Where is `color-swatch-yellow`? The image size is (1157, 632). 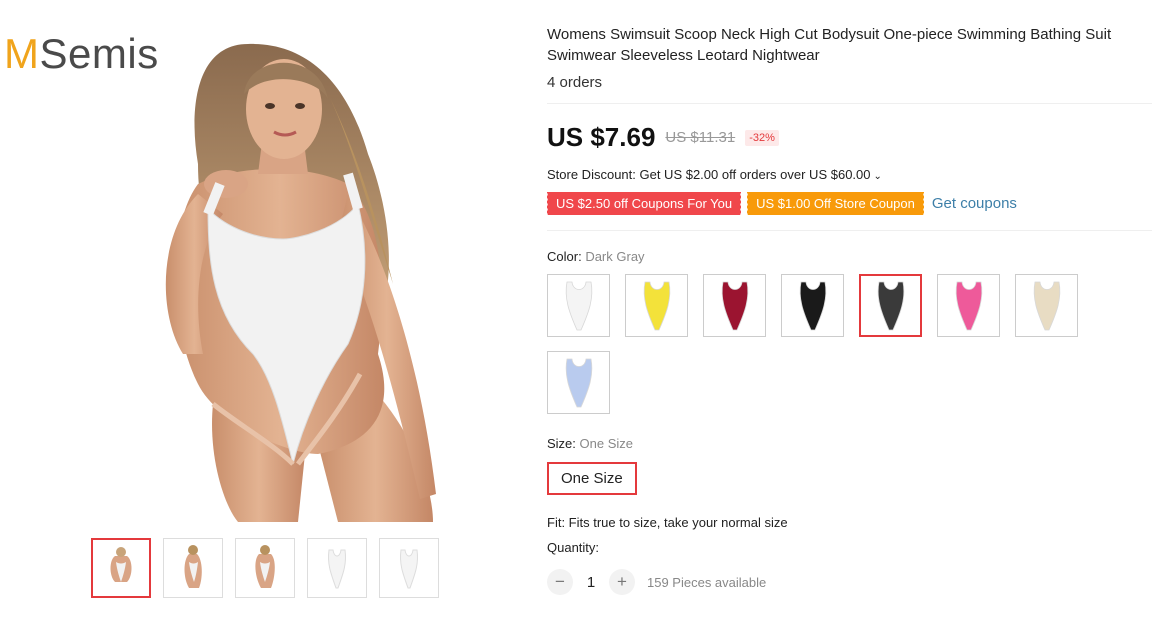
color-swatch-yellow is located at coordinates (656, 305).